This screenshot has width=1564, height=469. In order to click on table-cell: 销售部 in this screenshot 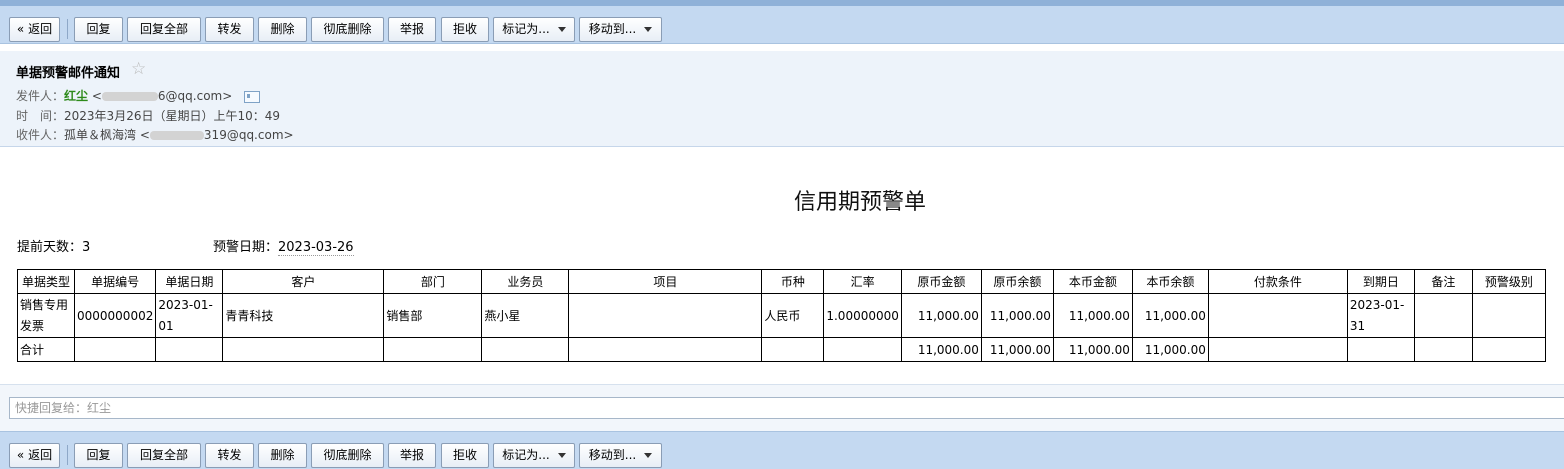, I will do `click(433, 315)`.